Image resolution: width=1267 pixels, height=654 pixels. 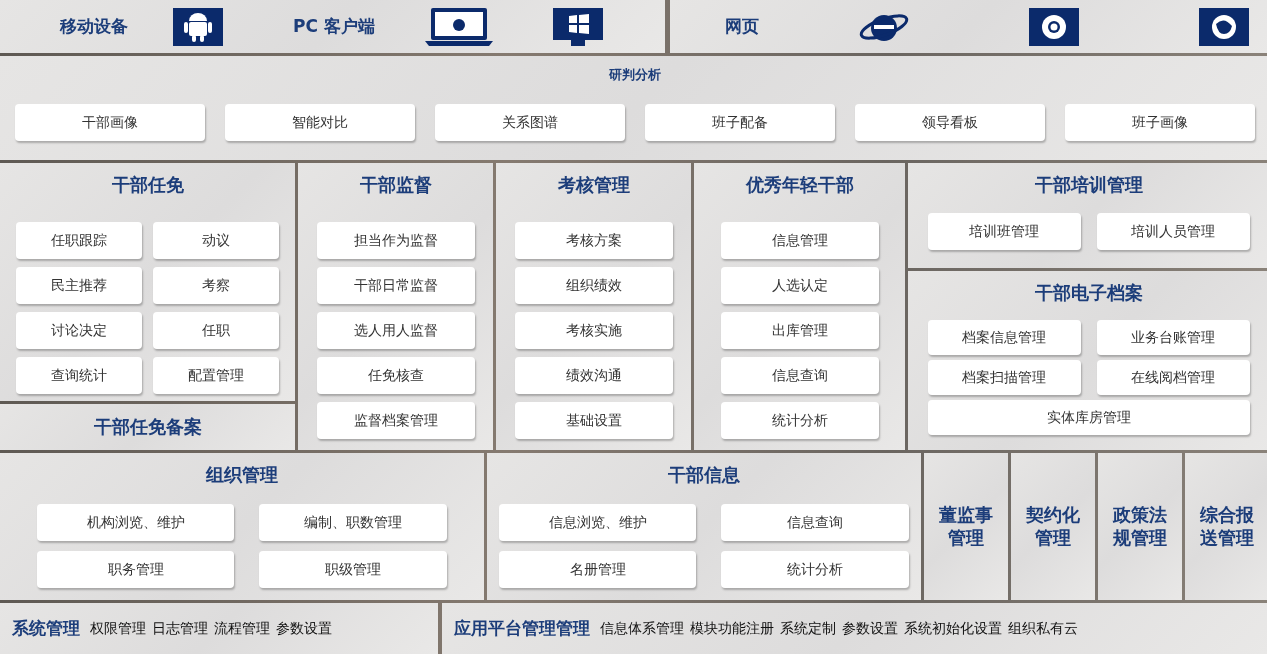 I want to click on module-button: 考核实施, so click(x=593, y=330).